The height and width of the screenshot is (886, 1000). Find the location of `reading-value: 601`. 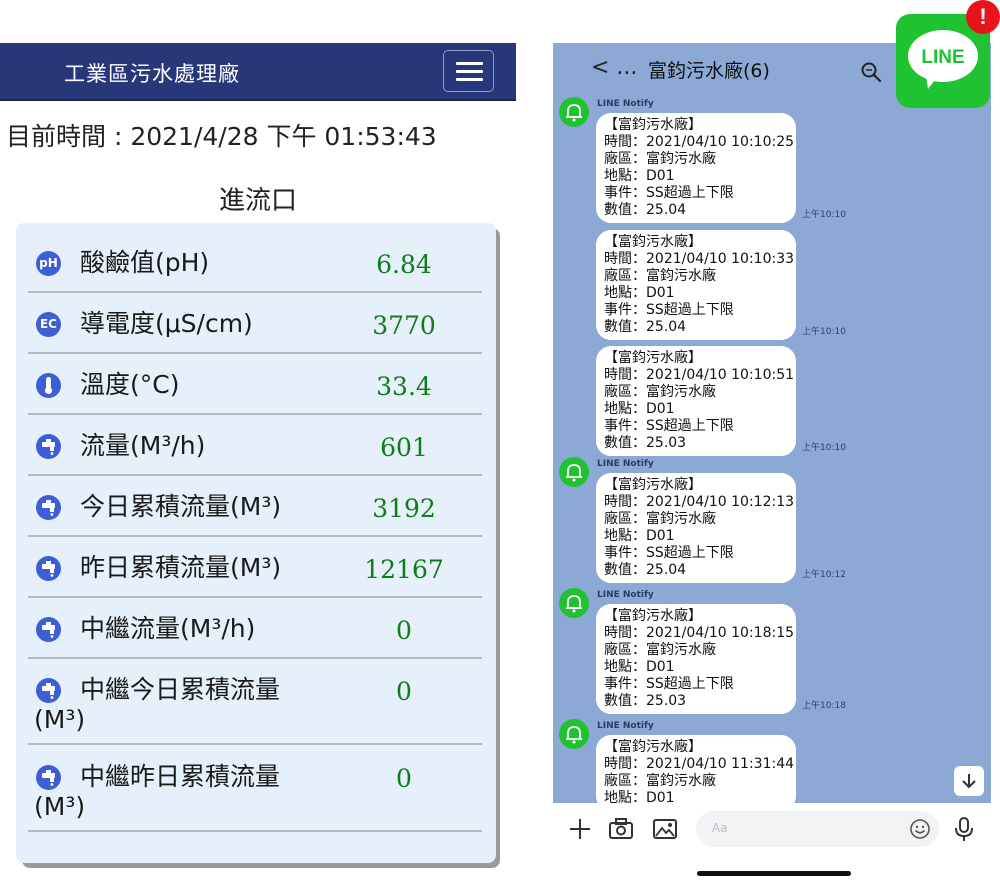

reading-value: 601 is located at coordinates (404, 447).